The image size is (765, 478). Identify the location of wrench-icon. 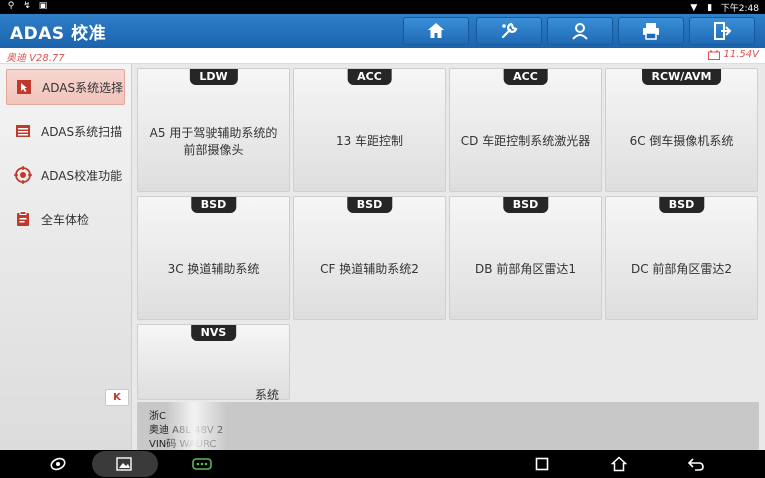
(509, 30).